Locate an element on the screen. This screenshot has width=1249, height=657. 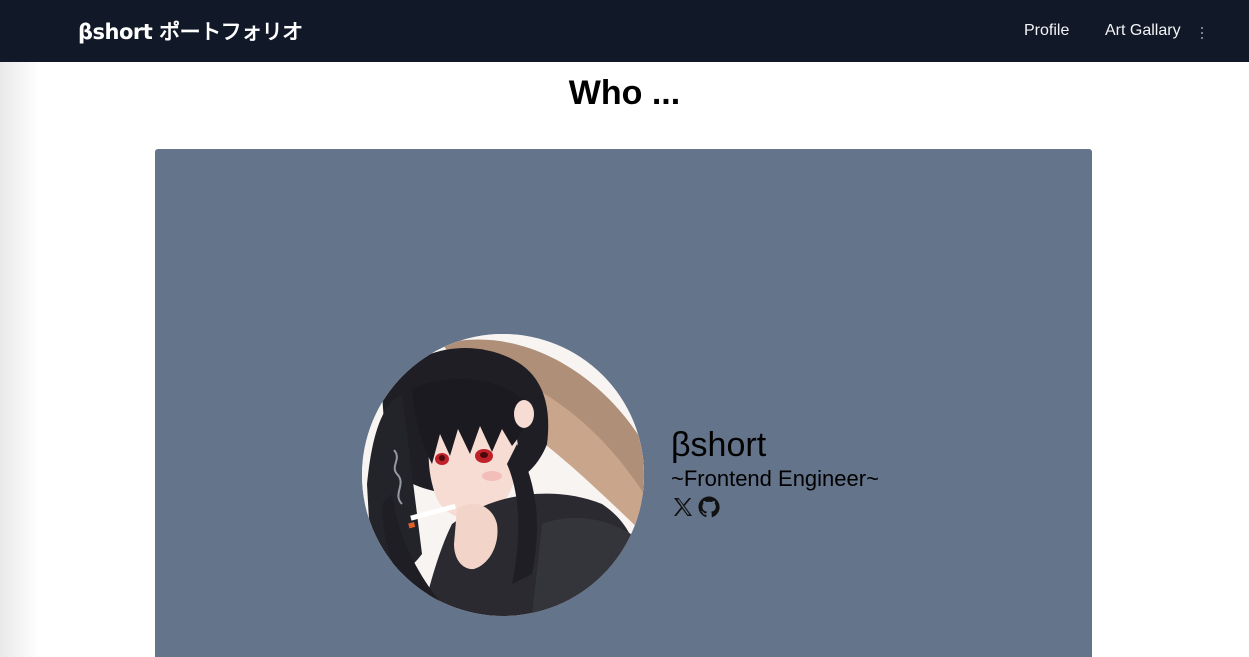
brand-link: βshort ポートフォリオ is located at coordinates (190, 31).